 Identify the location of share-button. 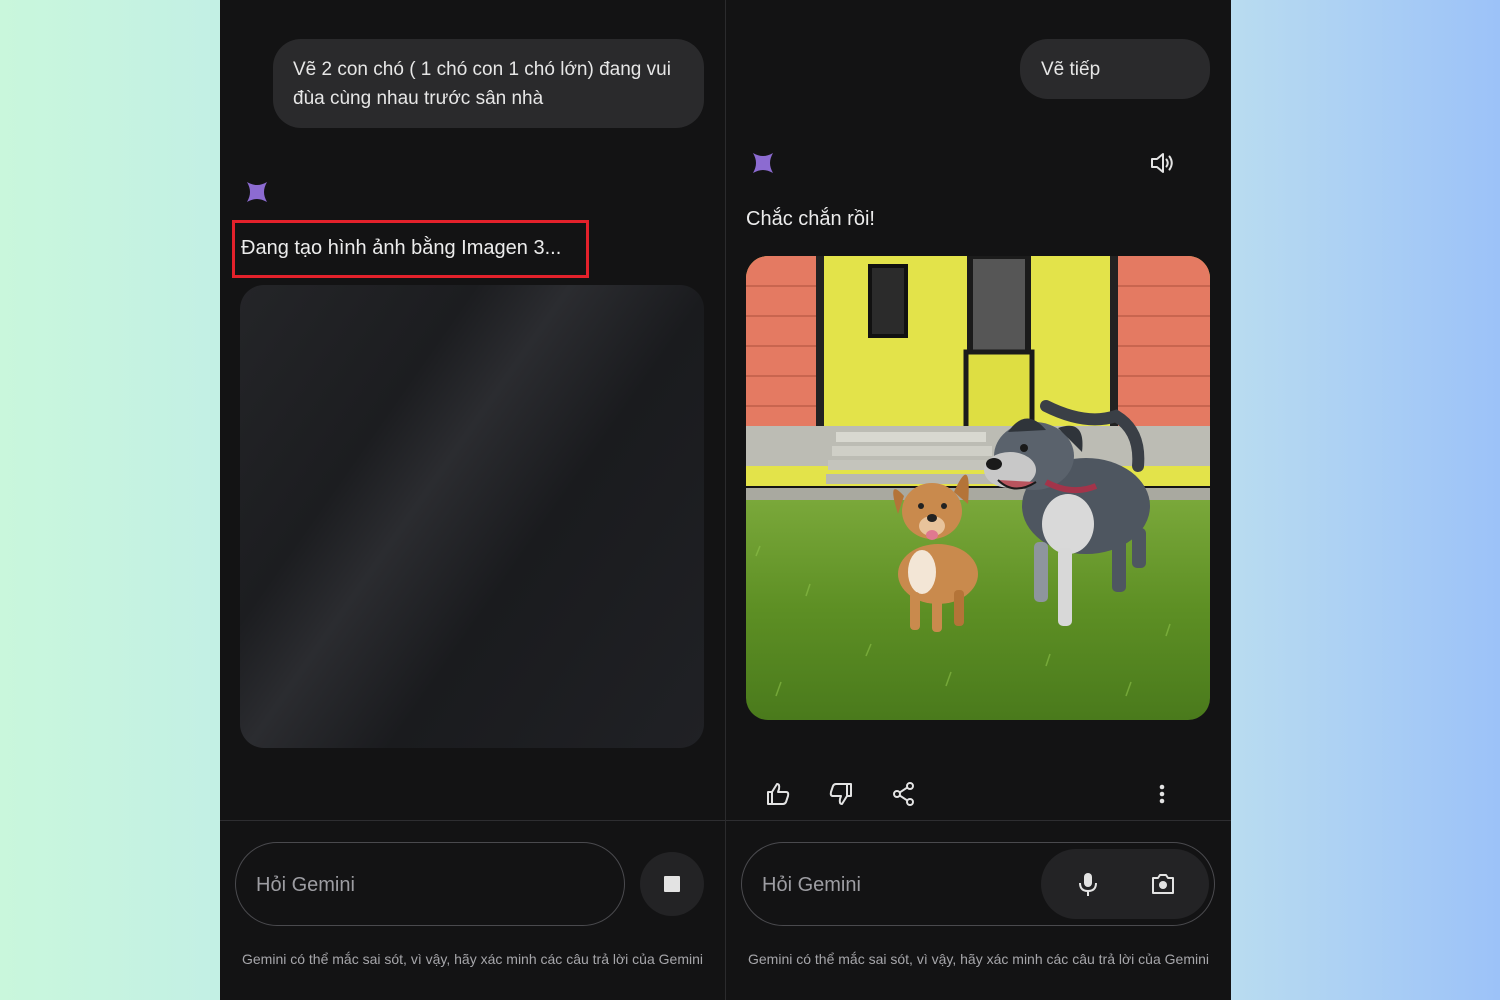
(904, 794).